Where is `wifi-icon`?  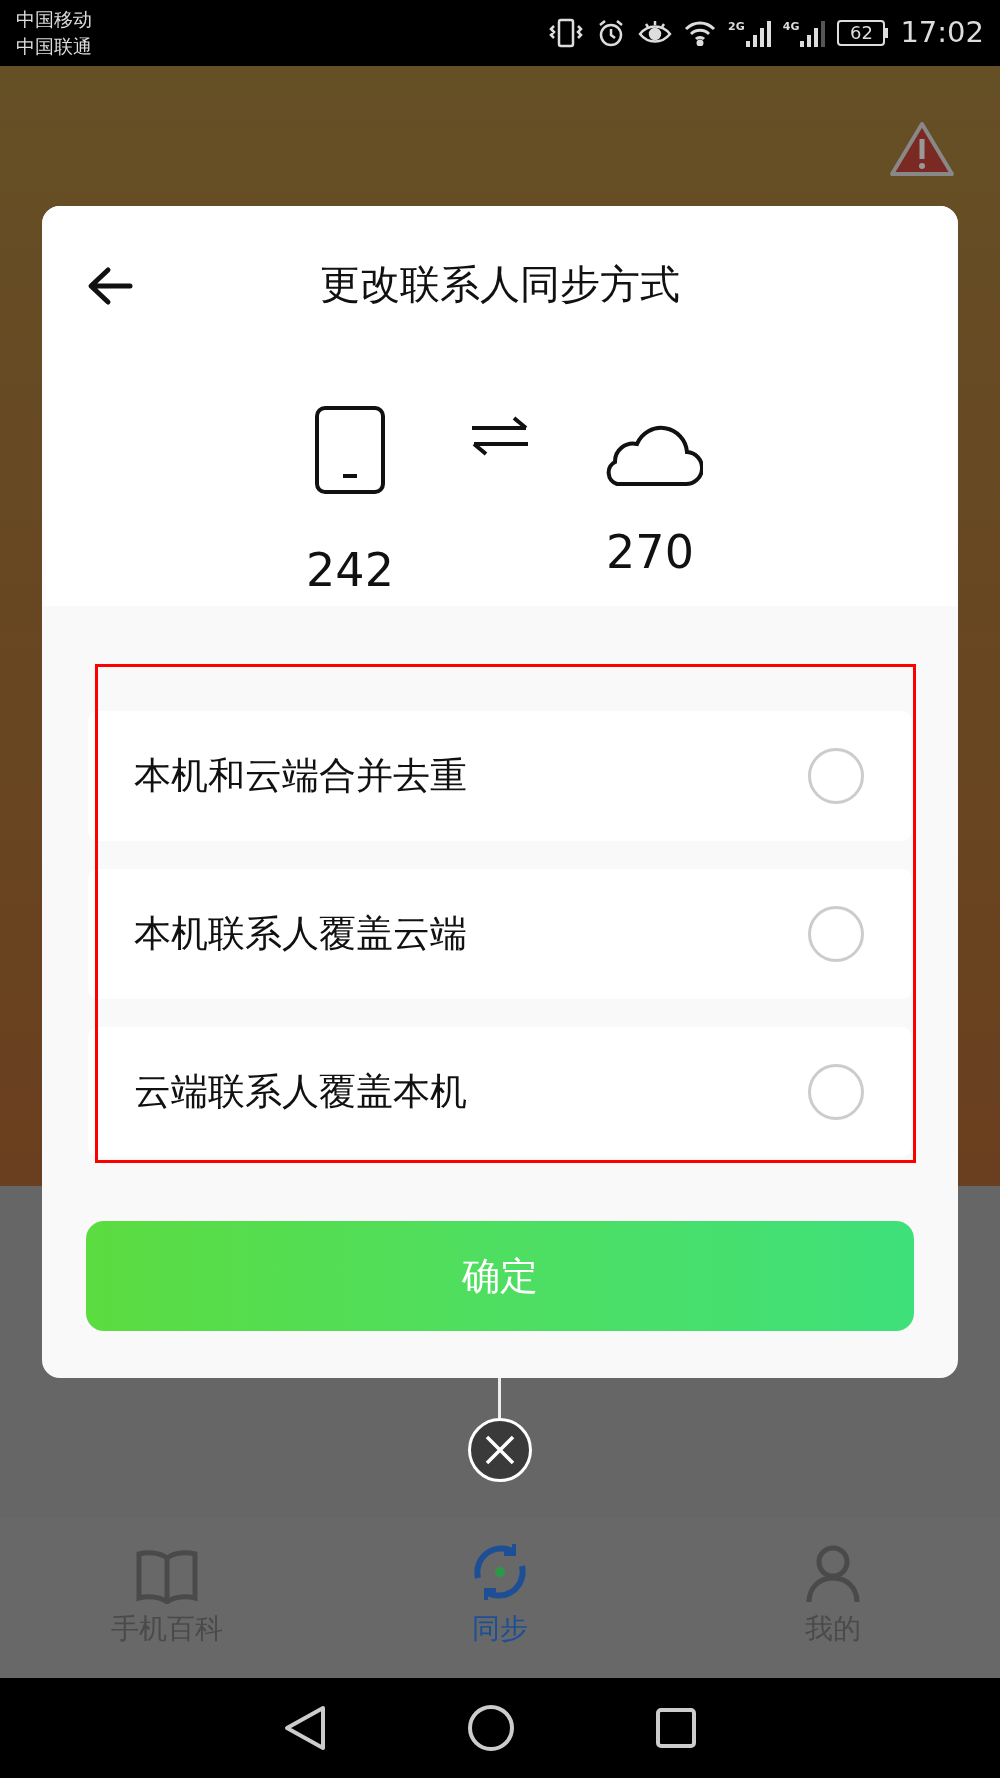
wifi-icon is located at coordinates (700, 33).